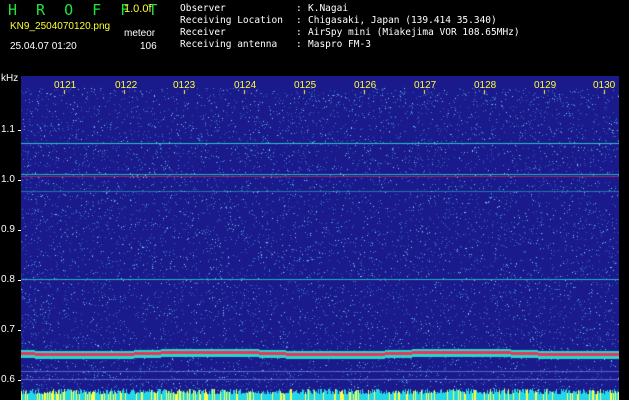 The image size is (629, 400). Describe the element at coordinates (8, 279) in the screenshot. I see `y-tick-label: 0.8` at that location.